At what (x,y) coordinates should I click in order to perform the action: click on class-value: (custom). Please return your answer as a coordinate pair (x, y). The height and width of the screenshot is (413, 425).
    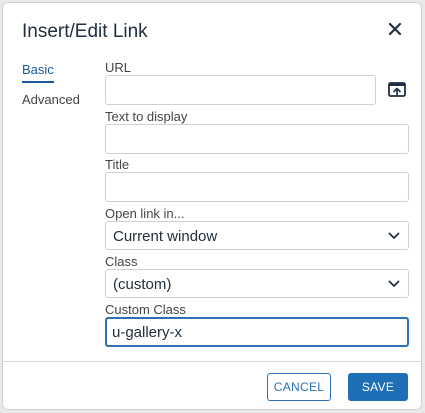
    Looking at the image, I should click on (142, 284).